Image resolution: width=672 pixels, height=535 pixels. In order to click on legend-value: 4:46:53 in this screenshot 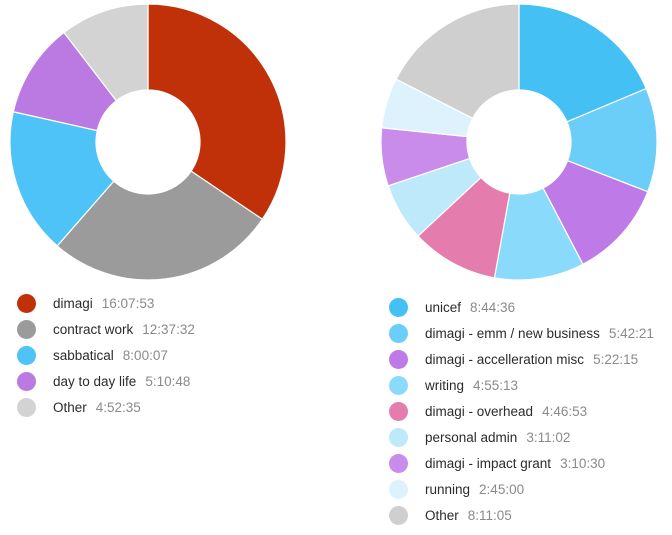, I will do `click(565, 411)`.